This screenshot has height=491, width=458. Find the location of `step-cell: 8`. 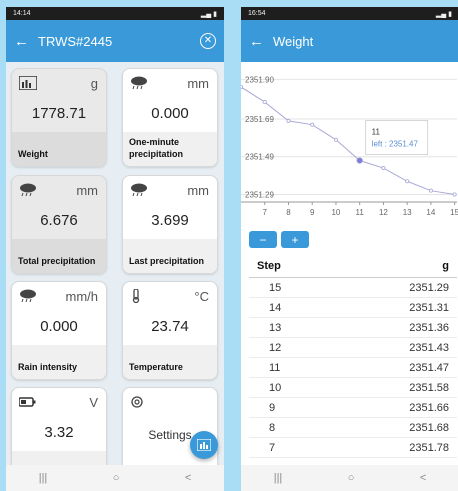

step-cell: 8 is located at coordinates (293, 427).